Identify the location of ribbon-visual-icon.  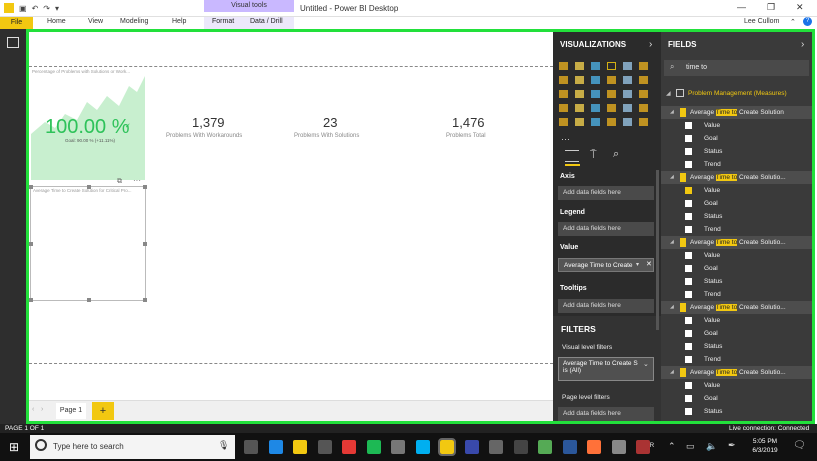
(643, 80).